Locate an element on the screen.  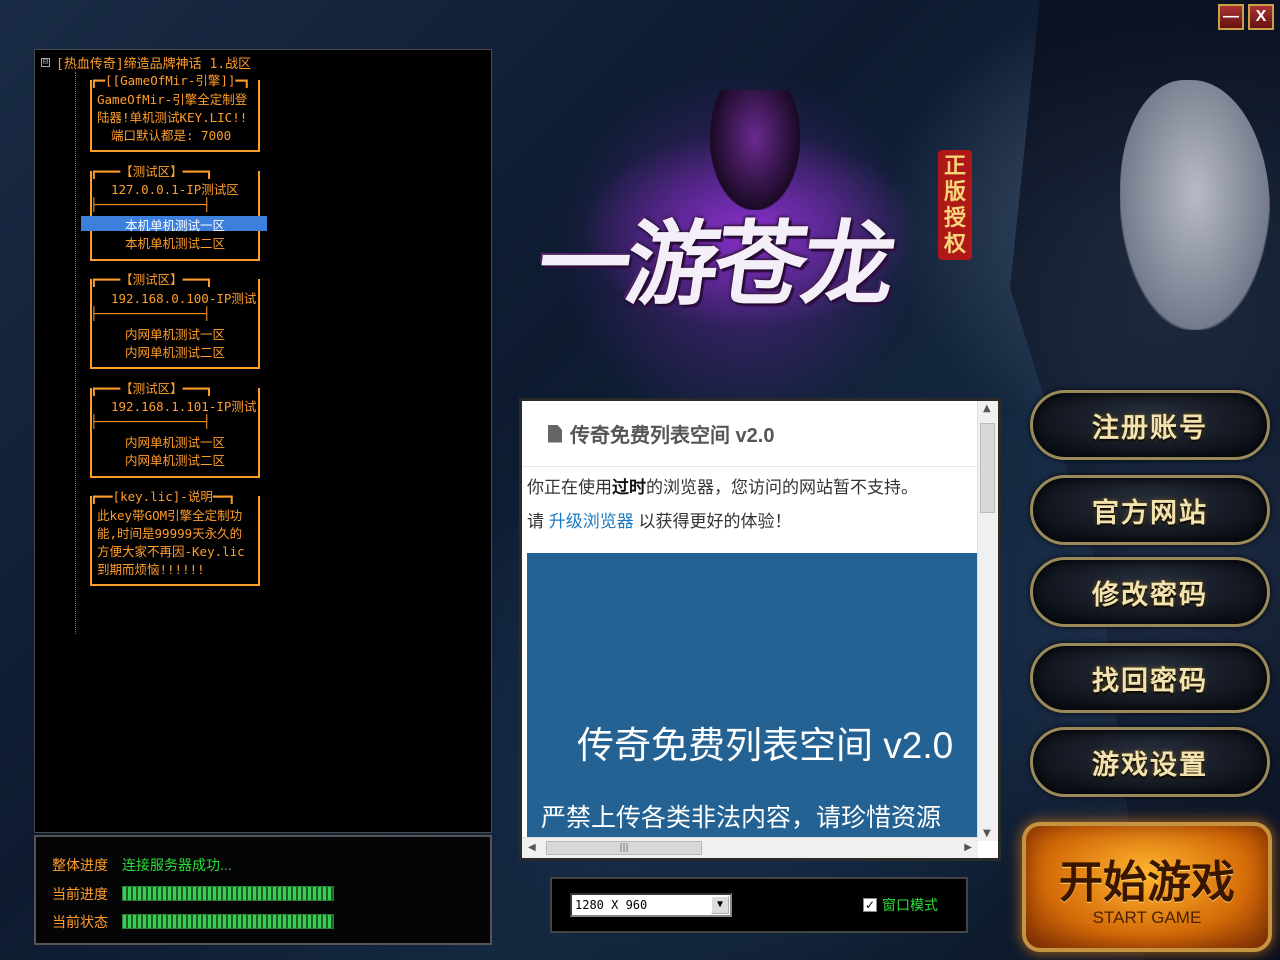
change-password-button: 修改密码 is located at coordinates (1150, 592).